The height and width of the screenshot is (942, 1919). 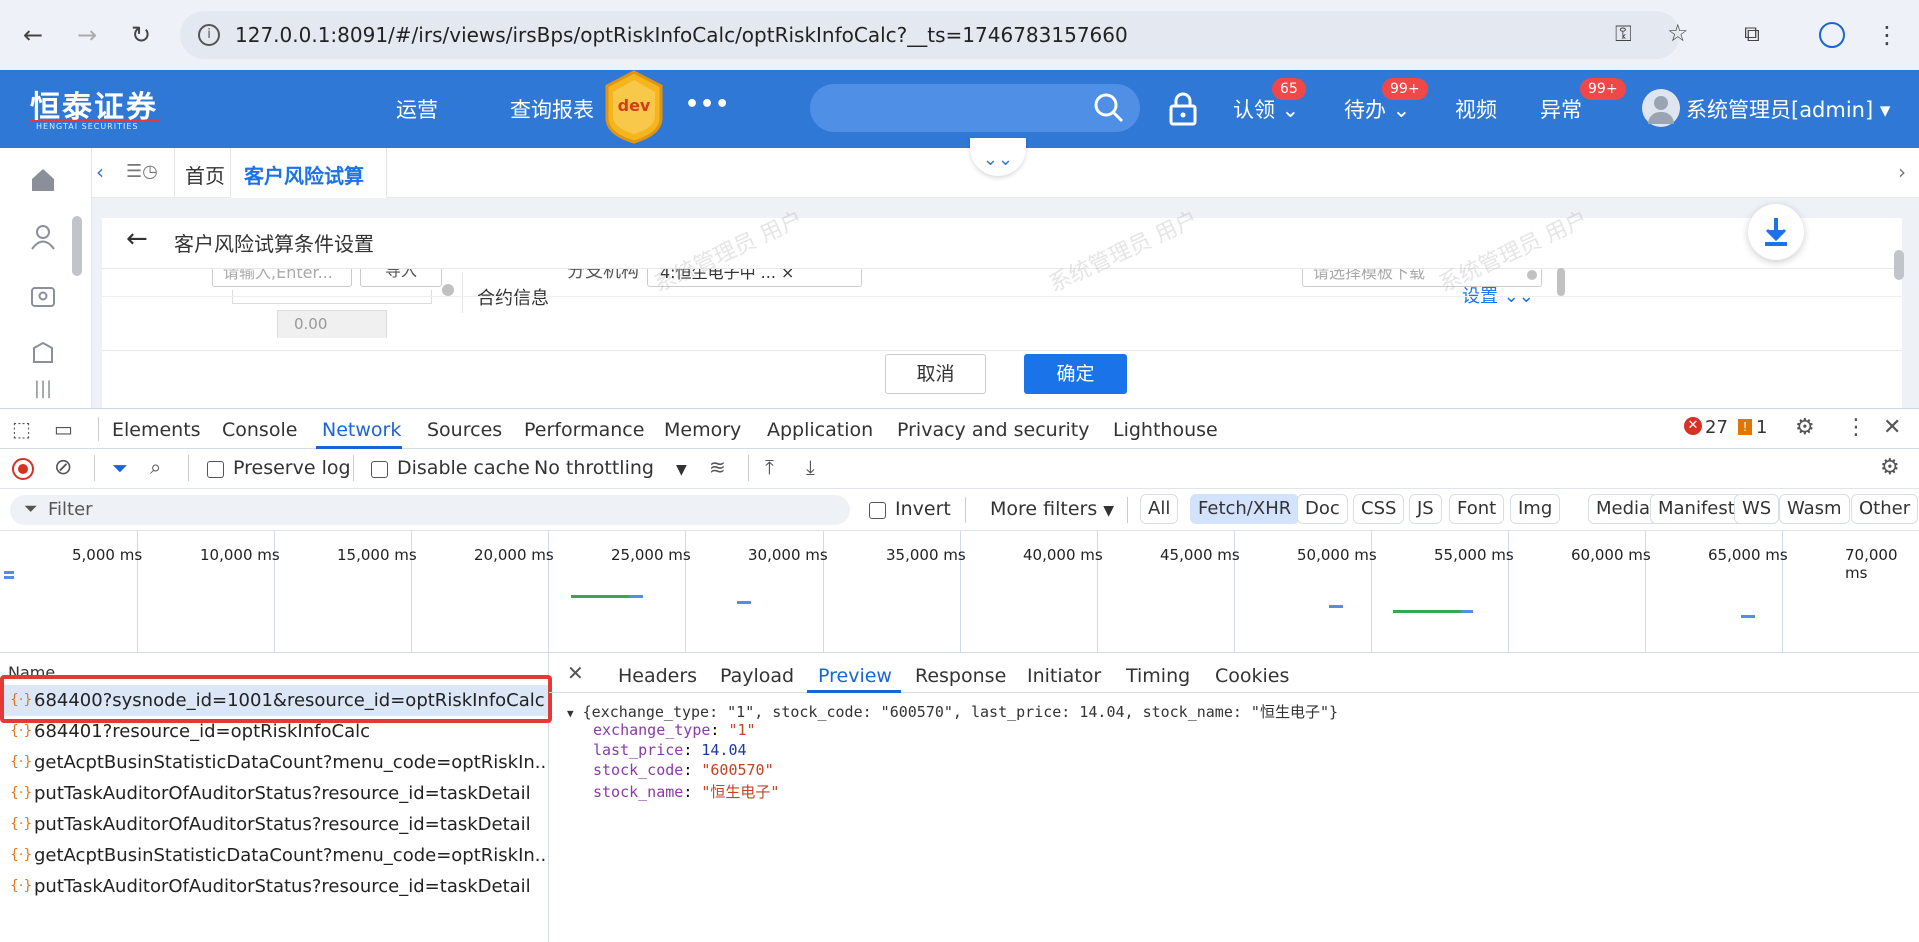 I want to click on menu-query-report: 查询报表, so click(x=552, y=109).